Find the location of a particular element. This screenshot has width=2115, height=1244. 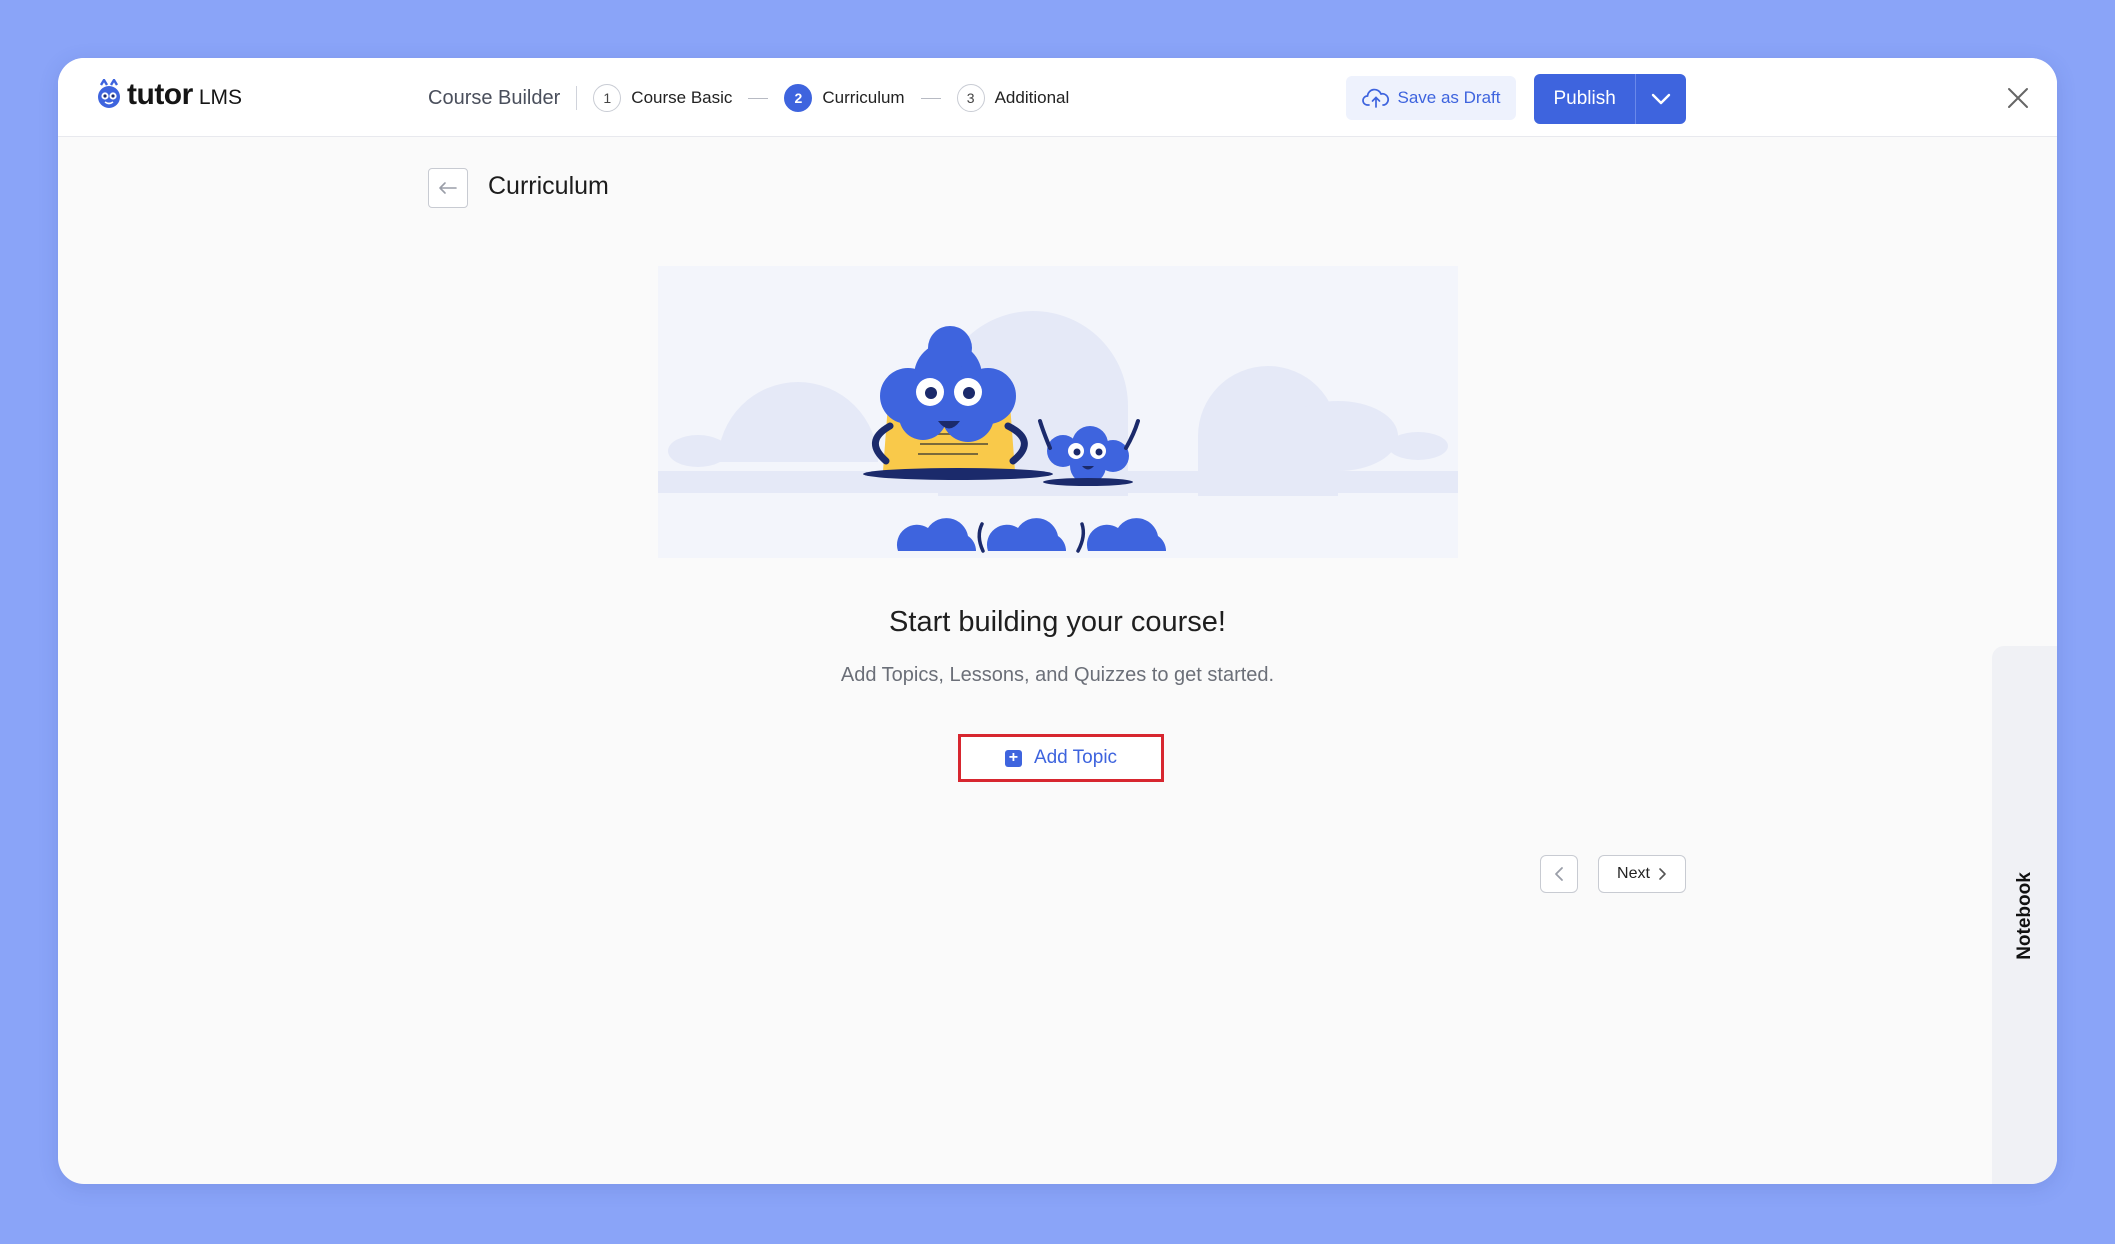

close-icon is located at coordinates (2018, 98).